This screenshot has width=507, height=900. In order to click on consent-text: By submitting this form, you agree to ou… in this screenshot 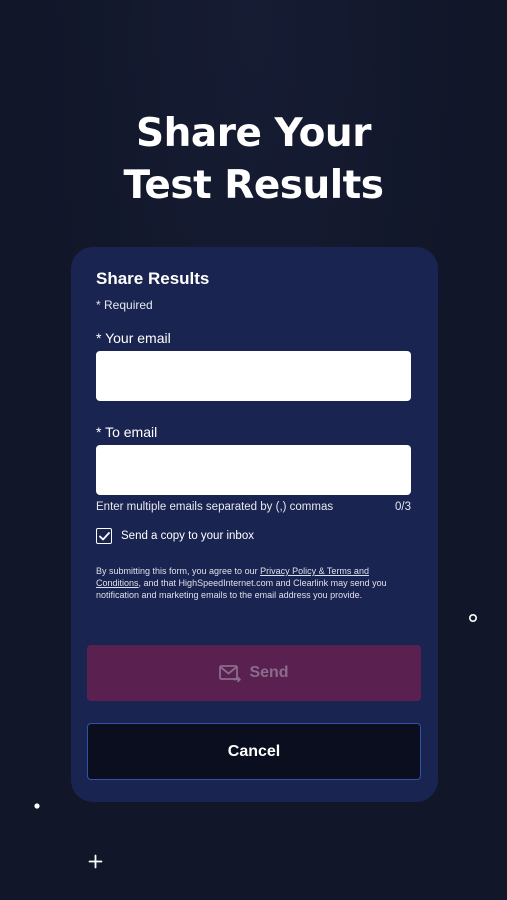, I will do `click(255, 583)`.